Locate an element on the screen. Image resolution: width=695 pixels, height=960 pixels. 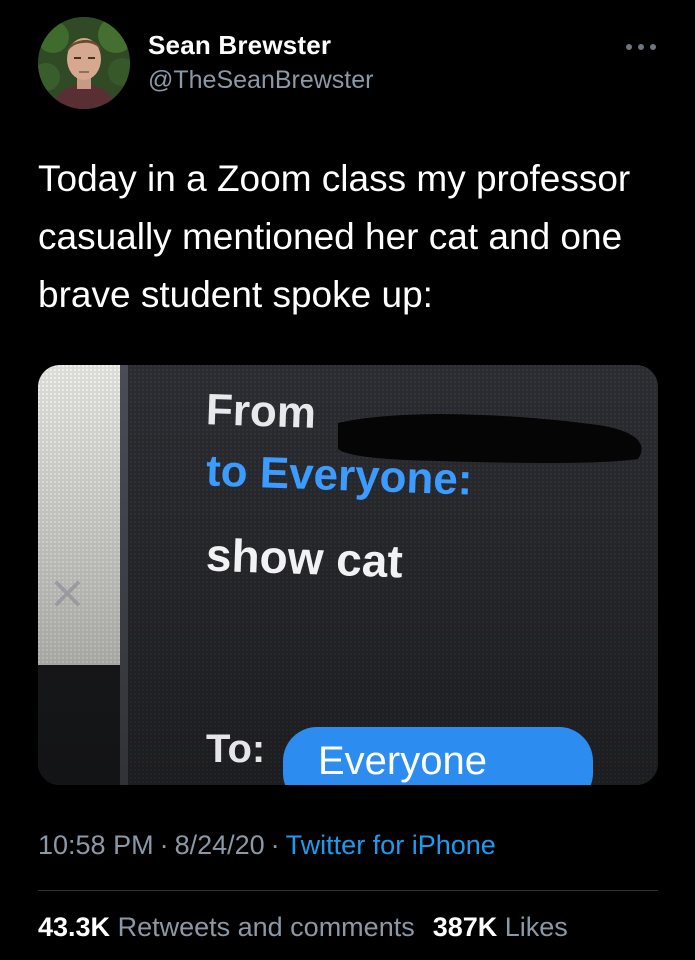
user-handle: @TheSeanBrewster is located at coordinates (260, 80).